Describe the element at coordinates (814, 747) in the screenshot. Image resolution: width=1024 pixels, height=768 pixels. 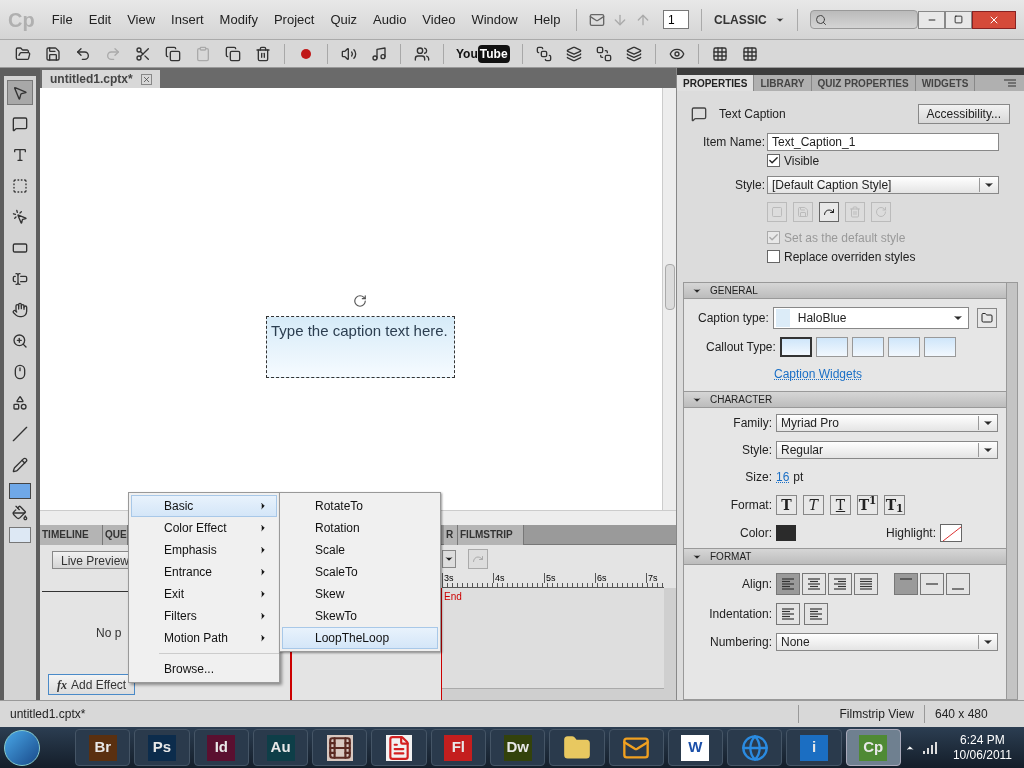
I see `taskbar-button: i` at that location.